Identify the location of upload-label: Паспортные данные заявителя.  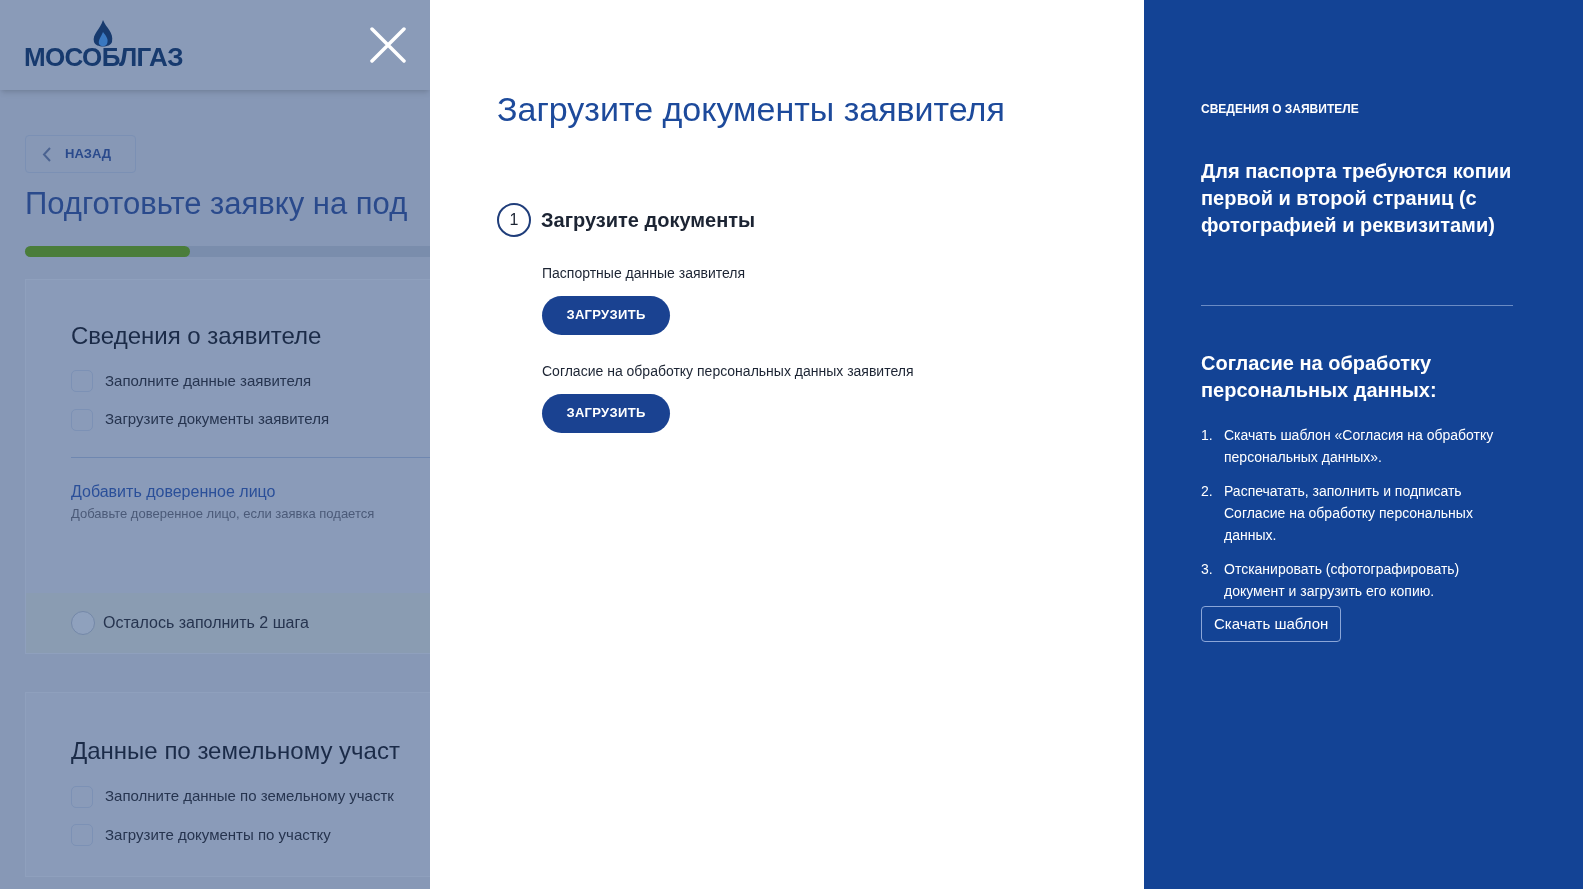
(644, 273).